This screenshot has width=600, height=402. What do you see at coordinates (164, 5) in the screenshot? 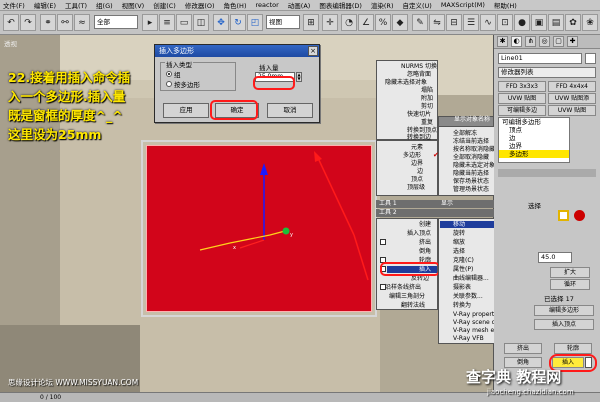
I see `menu-create: 创建(C)` at bounding box center [164, 5].